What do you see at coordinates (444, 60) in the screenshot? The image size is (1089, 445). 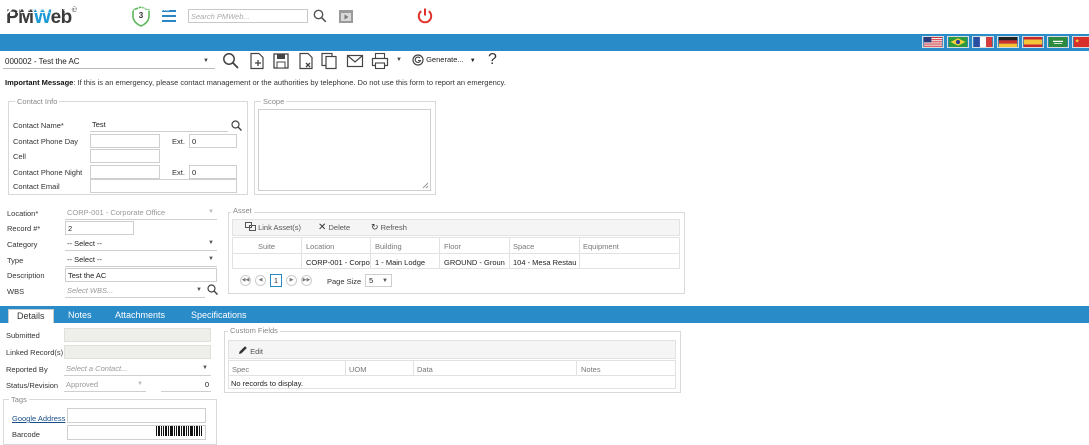 I see `generate-button: Generate... ▼` at bounding box center [444, 60].